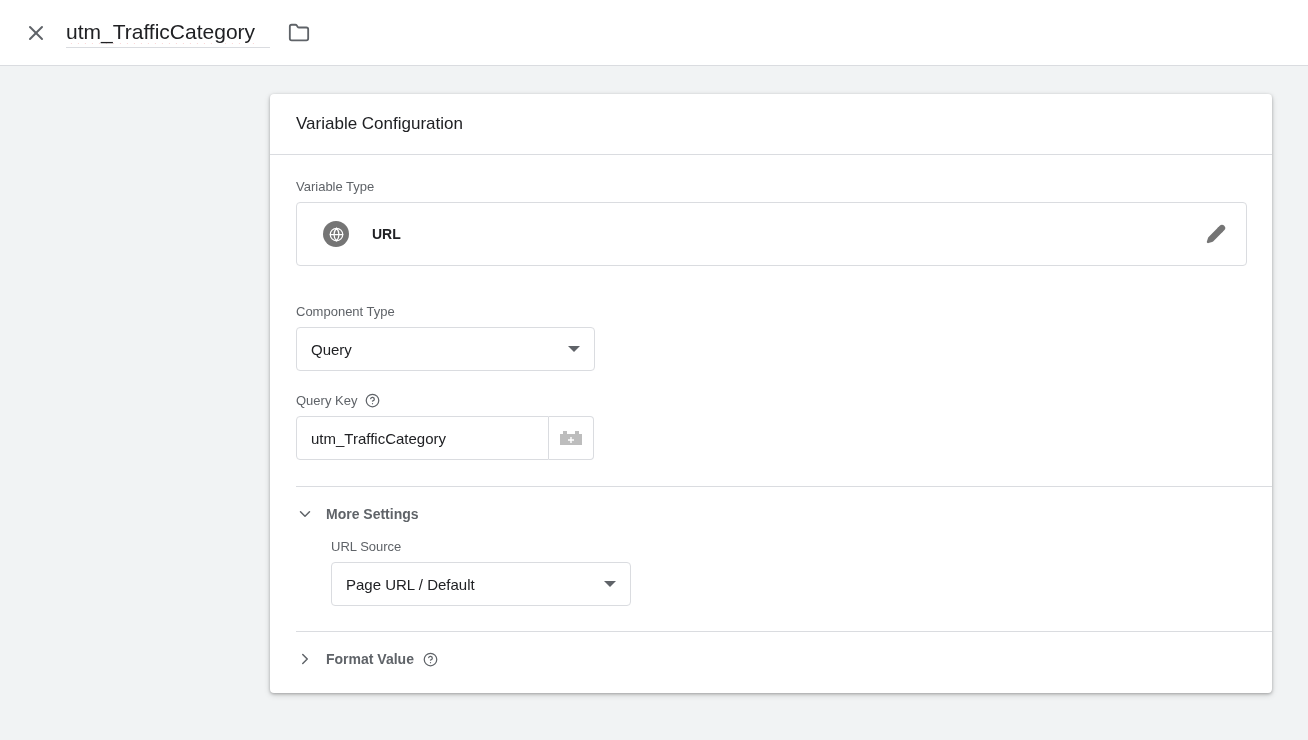 The image size is (1308, 740). What do you see at coordinates (327, 400) in the screenshot?
I see `field-label: Query Key` at bounding box center [327, 400].